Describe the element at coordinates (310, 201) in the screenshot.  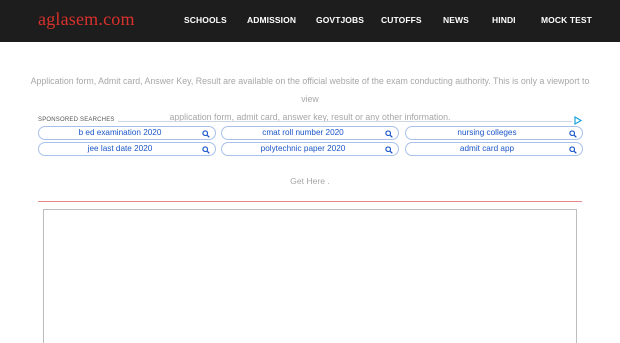
I see `section-divider` at that location.